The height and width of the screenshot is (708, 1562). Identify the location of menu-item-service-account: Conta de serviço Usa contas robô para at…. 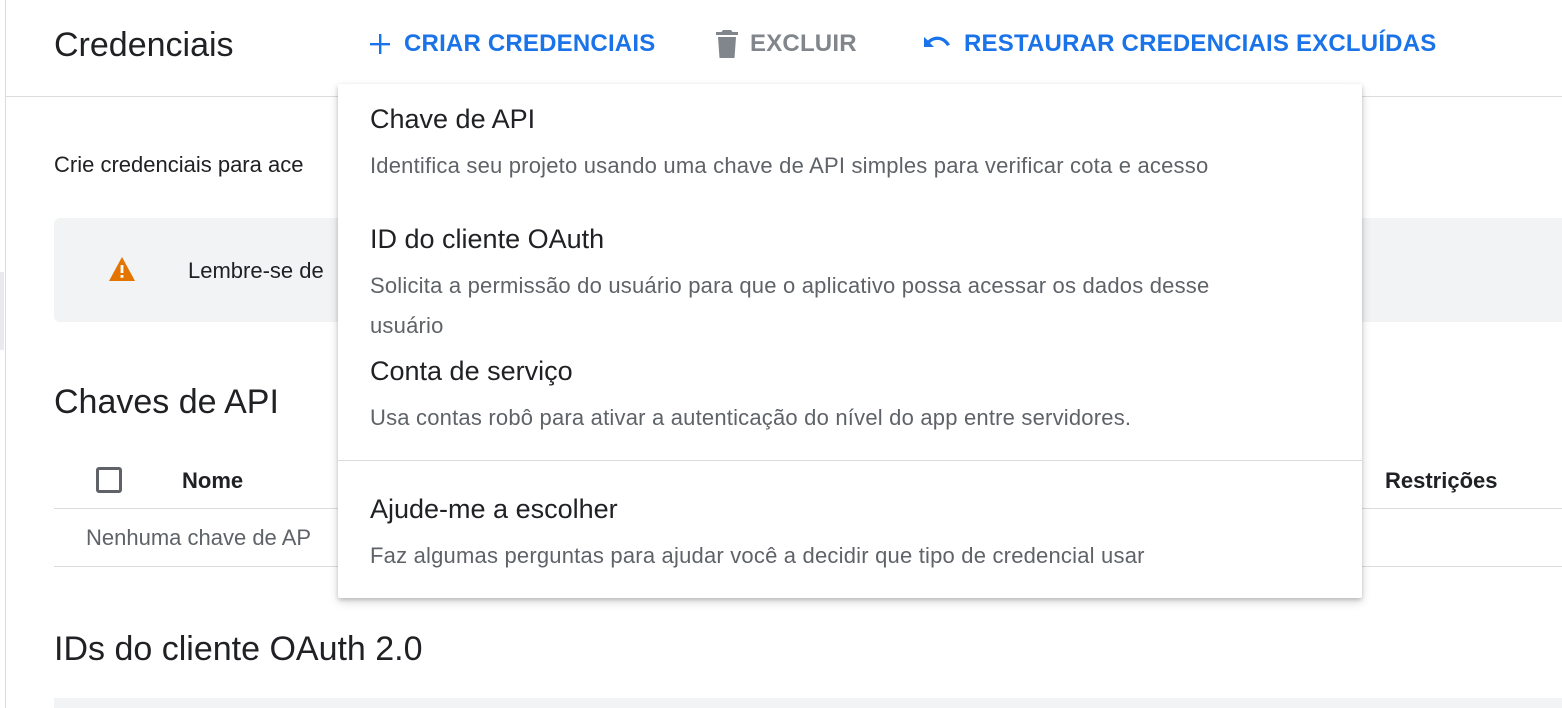
(850, 401).